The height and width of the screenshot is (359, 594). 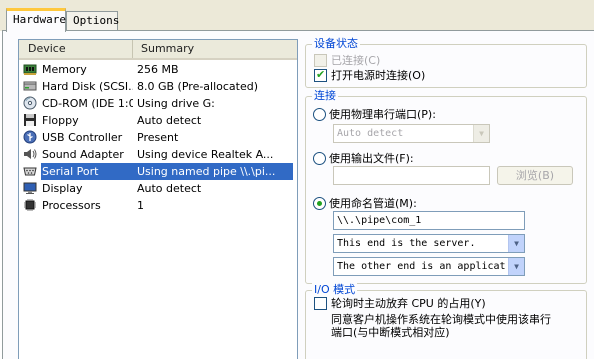 I want to click on floppy-icon, so click(x=30, y=120).